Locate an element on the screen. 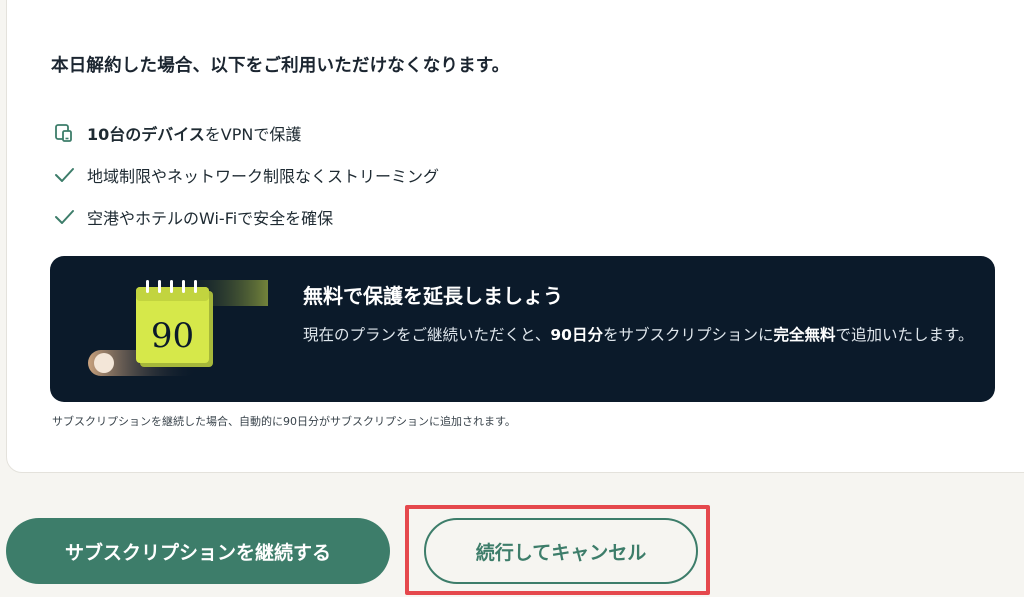  loss-warning-heading: 本日解約した場合、以下をご利用いただけなくなります。 is located at coordinates (280, 66).